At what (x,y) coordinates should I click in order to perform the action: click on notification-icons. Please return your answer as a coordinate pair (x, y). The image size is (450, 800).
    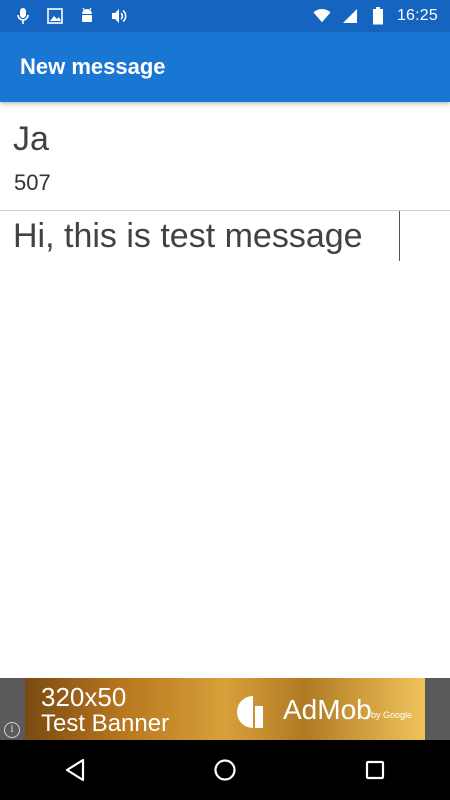
    Looking at the image, I should click on (64, 16).